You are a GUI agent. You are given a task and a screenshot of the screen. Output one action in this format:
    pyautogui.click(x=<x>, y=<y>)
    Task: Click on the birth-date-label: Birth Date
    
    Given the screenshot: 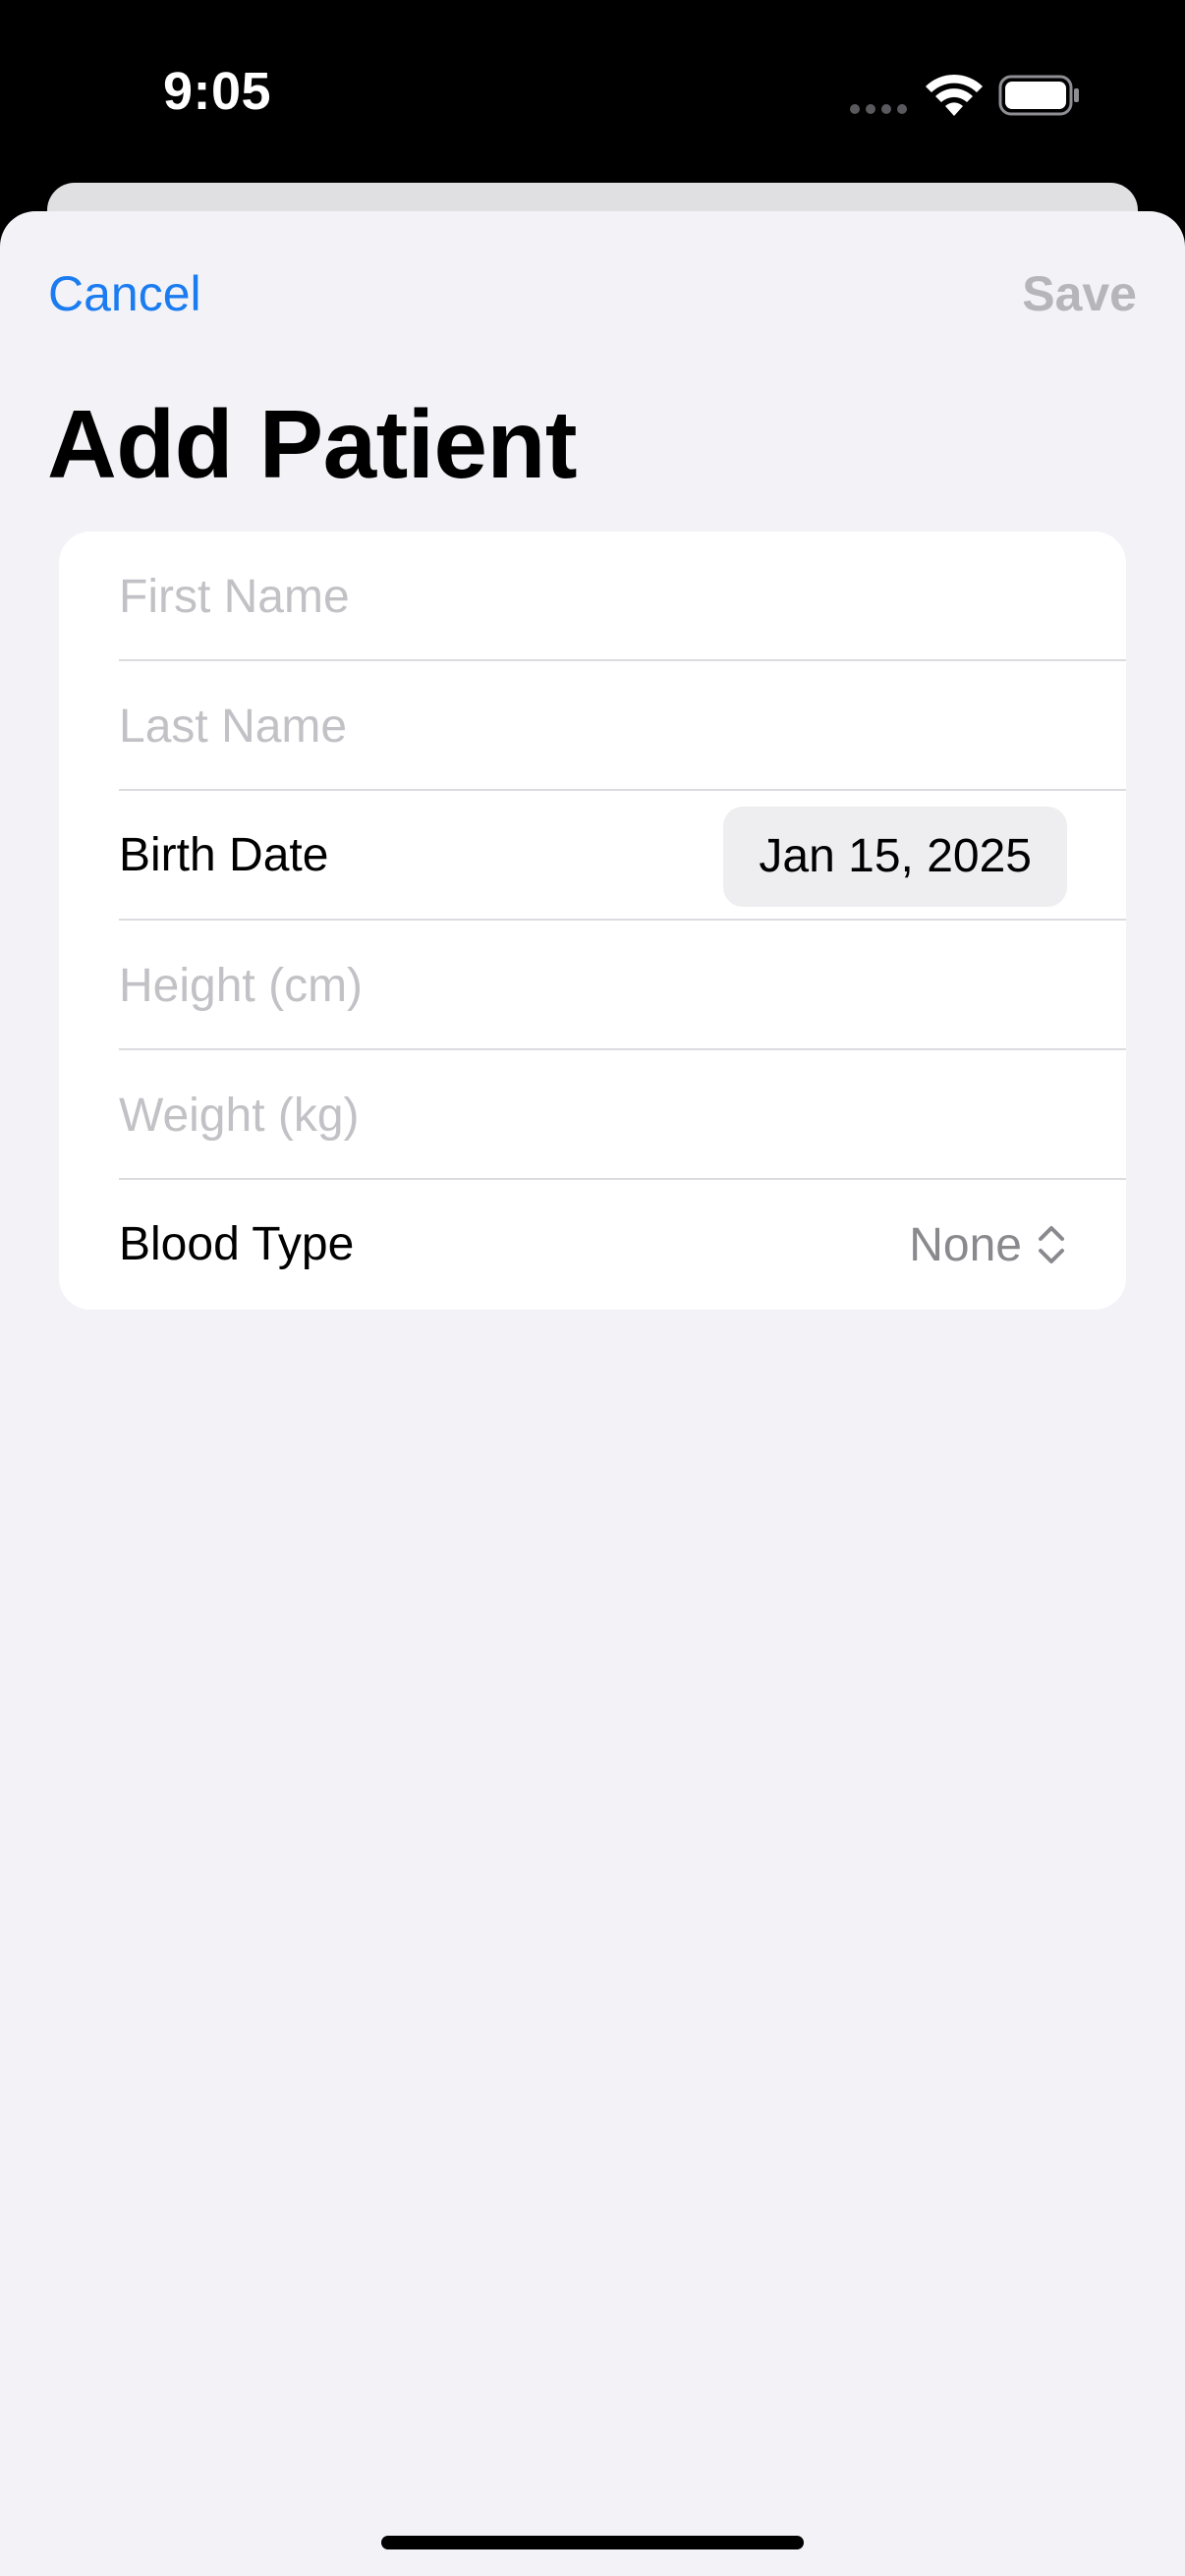 What is the action you would take?
    pyautogui.click(x=224, y=855)
    